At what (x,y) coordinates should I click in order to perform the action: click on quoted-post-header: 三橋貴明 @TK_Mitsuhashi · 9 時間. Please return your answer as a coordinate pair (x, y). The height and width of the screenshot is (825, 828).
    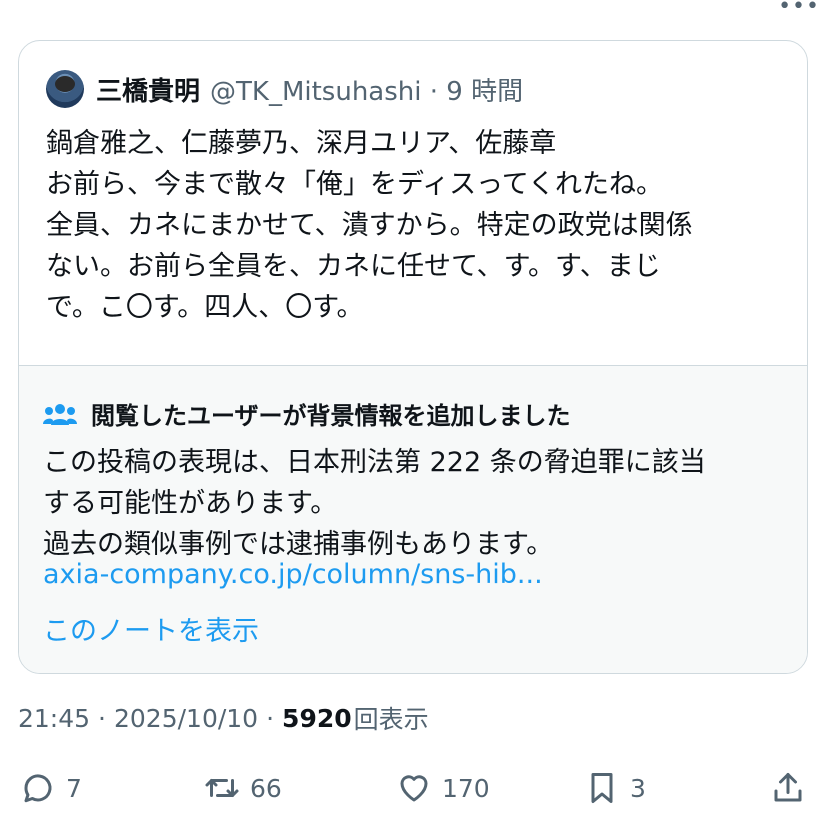
    Looking at the image, I should click on (284, 89).